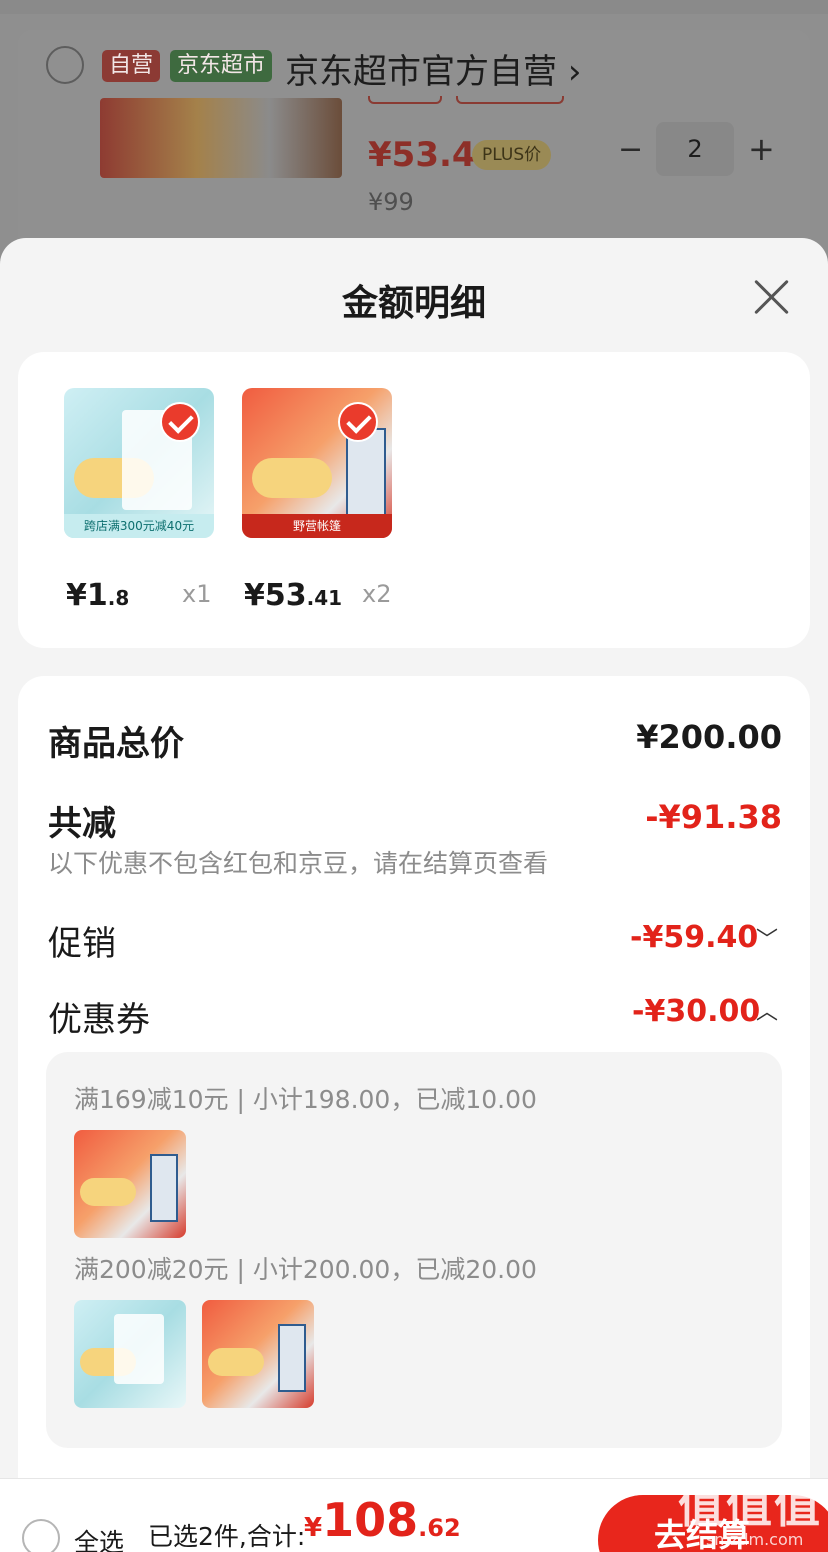  Describe the element at coordinates (82, 944) in the screenshot. I see `promotion-label: 促销` at that location.